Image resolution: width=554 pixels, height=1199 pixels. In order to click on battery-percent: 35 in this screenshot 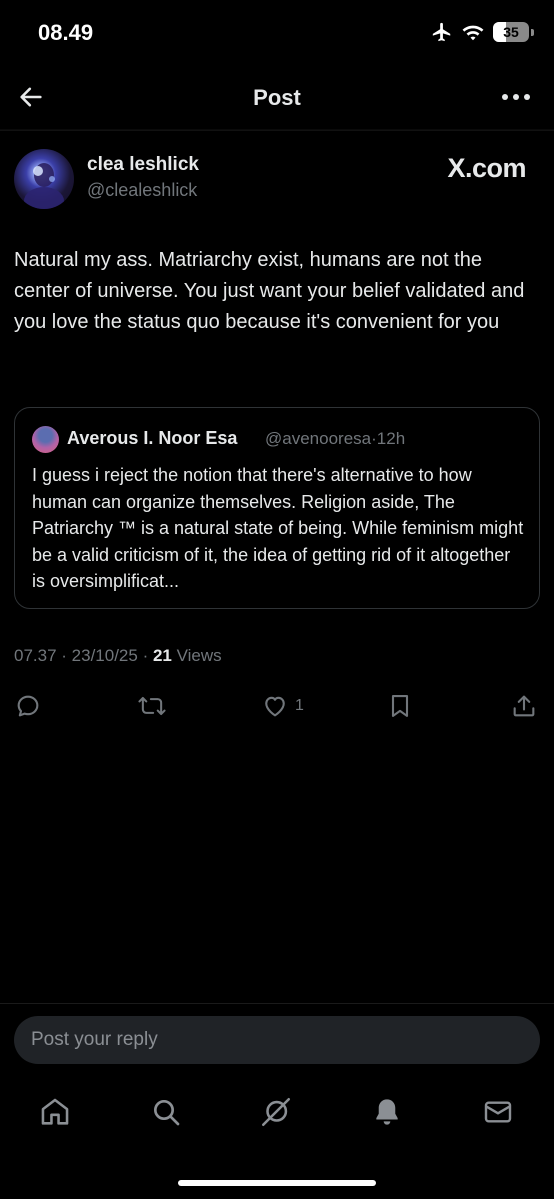, I will do `click(511, 32)`.